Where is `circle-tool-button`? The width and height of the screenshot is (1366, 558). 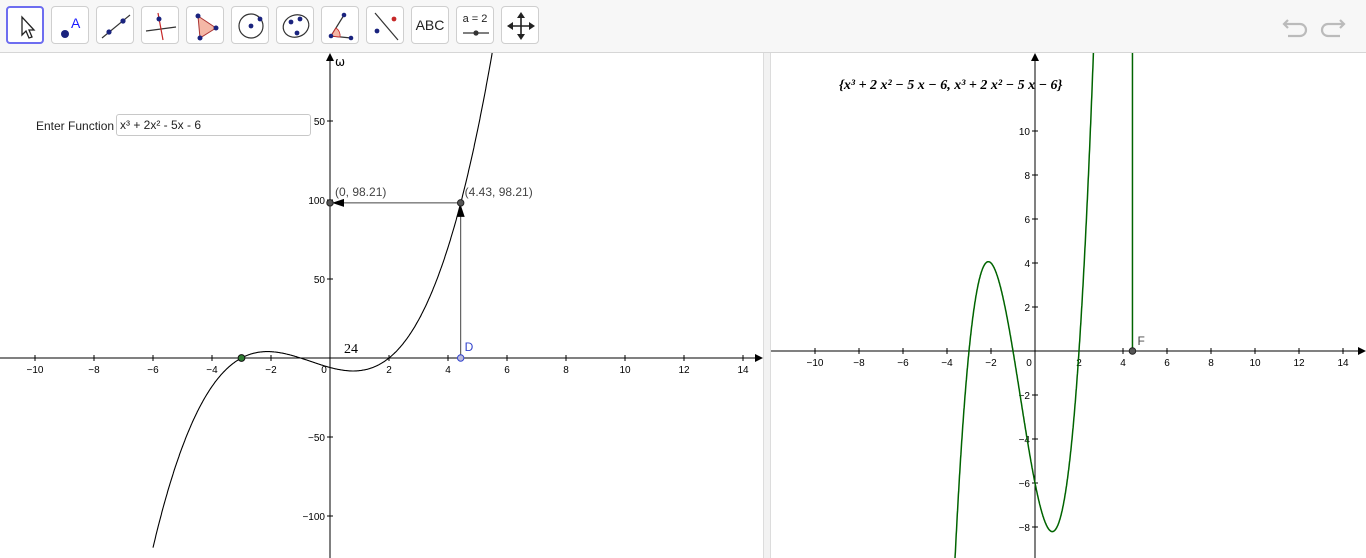
circle-tool-button is located at coordinates (250, 25).